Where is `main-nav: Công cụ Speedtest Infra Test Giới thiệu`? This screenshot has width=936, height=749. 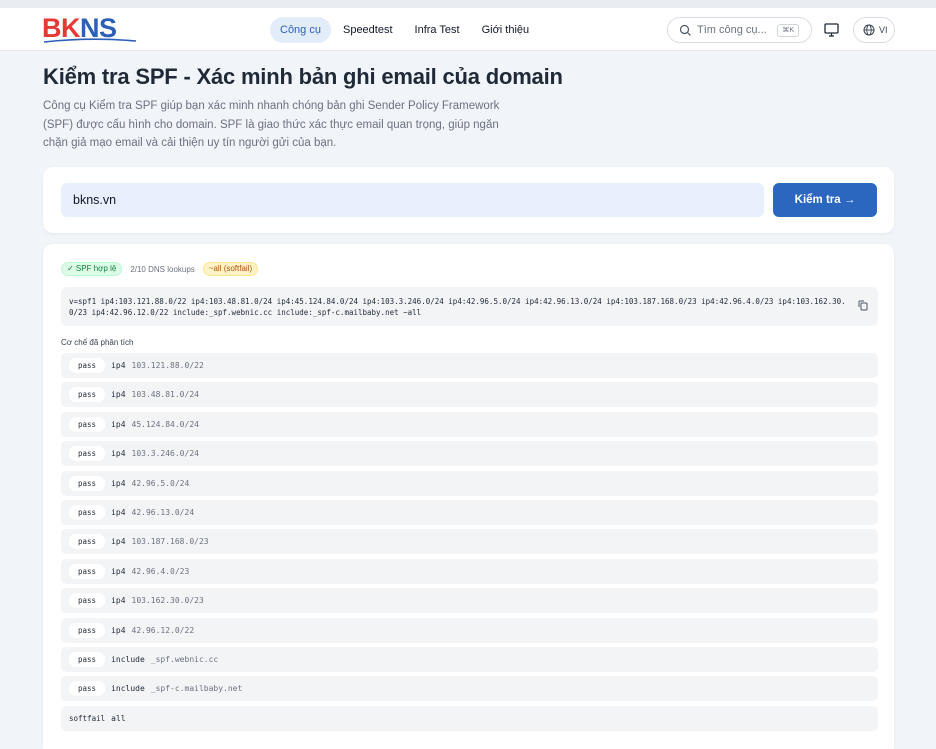 main-nav: Công cụ Speedtest Infra Test Giới thiệu is located at coordinates (404, 30).